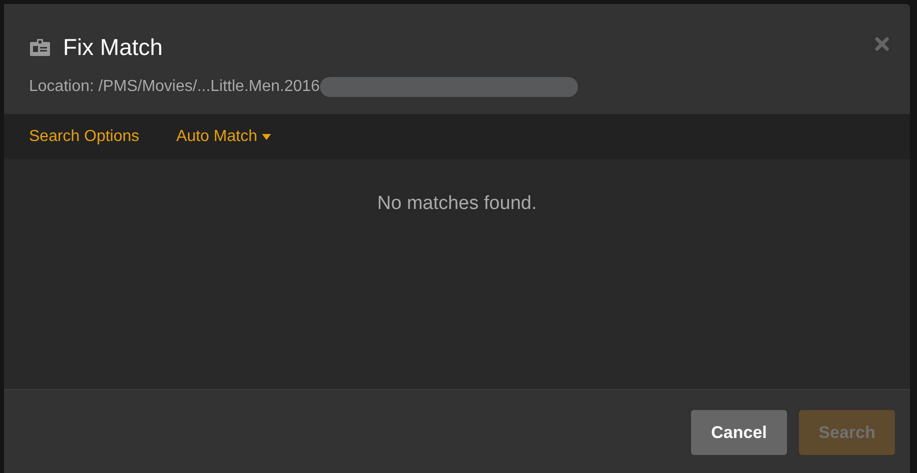  I want to click on close-icon, so click(882, 44).